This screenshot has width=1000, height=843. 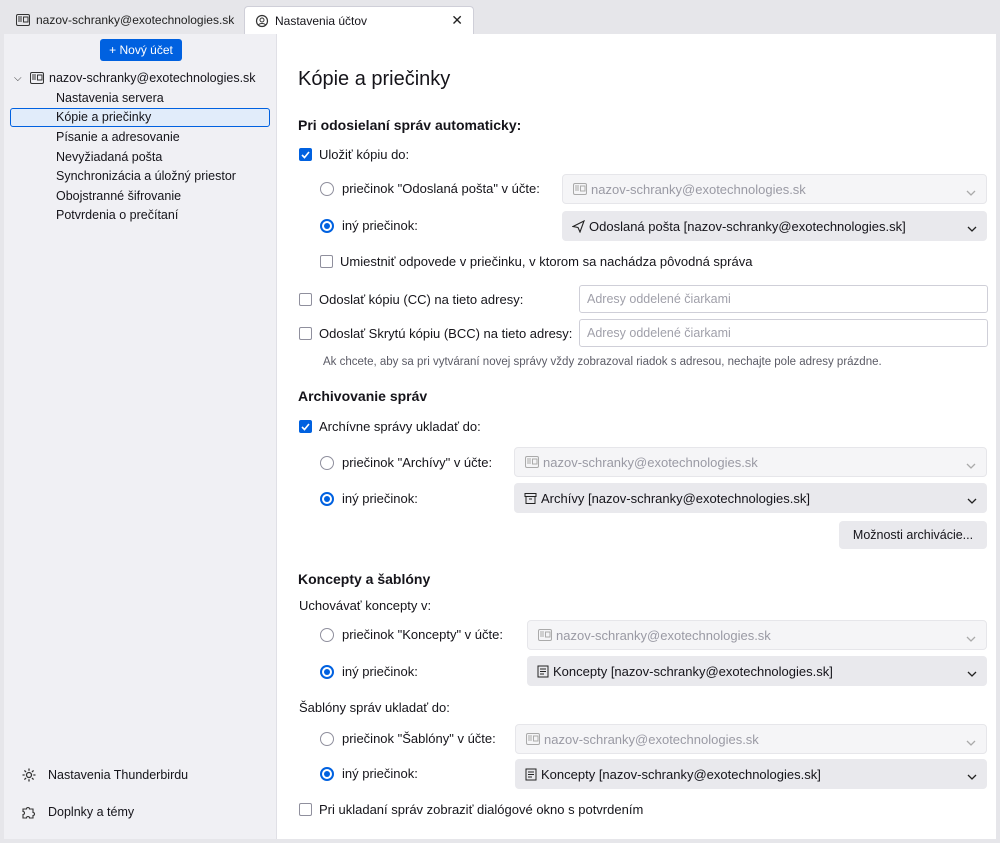 I want to click on radio-sent-account: priečinok "Odoslaná pošta" v účte:, so click(x=430, y=188).